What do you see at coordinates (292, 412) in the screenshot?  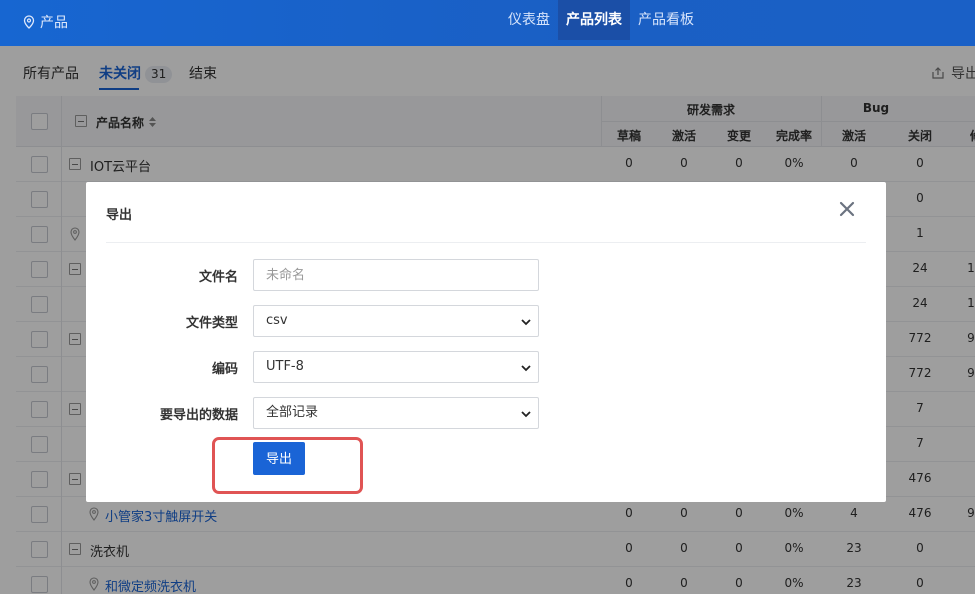 I see `export-data-value: 全部记录` at bounding box center [292, 412].